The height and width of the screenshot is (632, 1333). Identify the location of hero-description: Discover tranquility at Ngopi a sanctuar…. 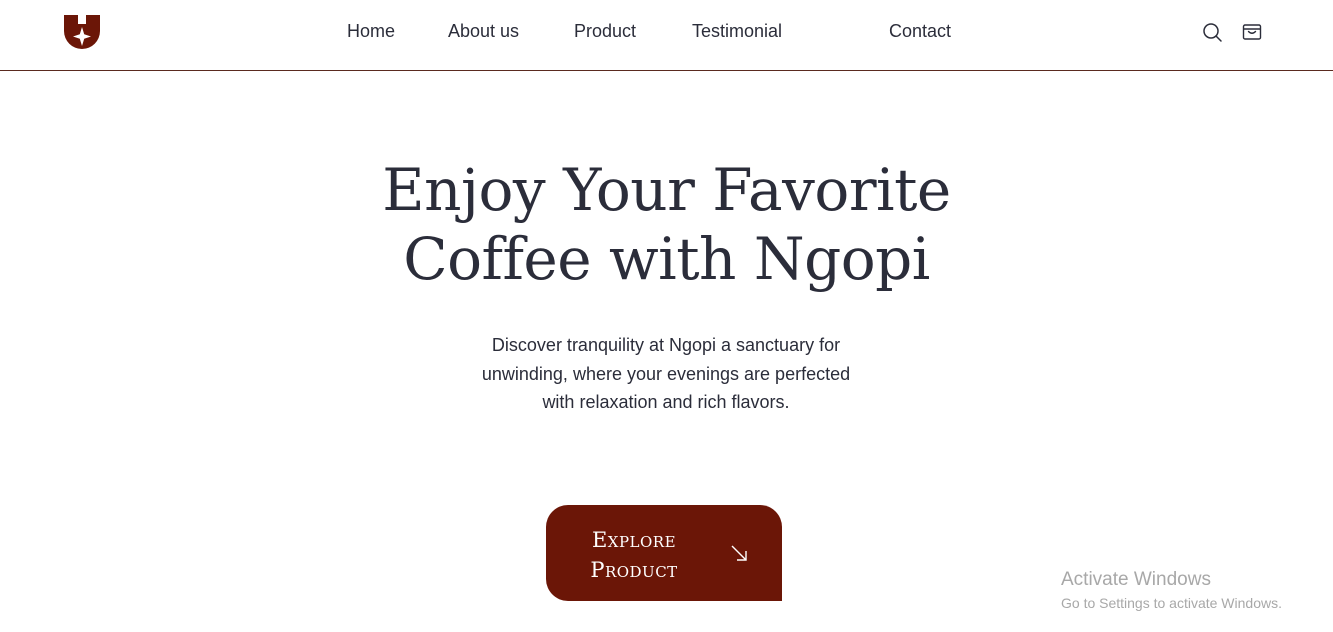
(666, 373).